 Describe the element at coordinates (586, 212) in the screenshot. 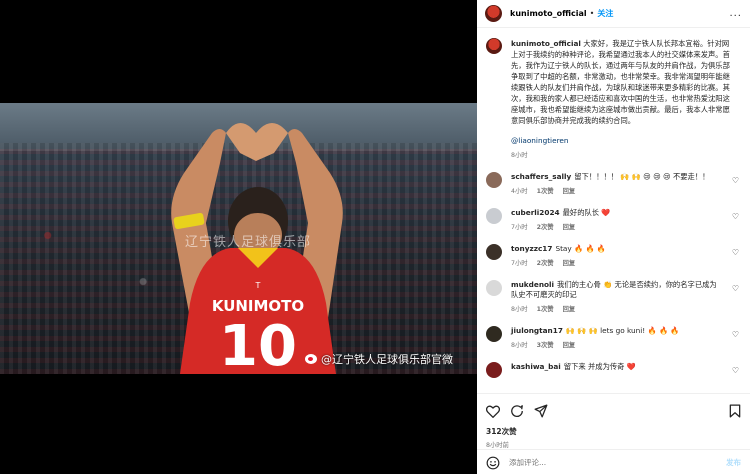

I see `comment-text: 最好的队长 ❤️` at that location.